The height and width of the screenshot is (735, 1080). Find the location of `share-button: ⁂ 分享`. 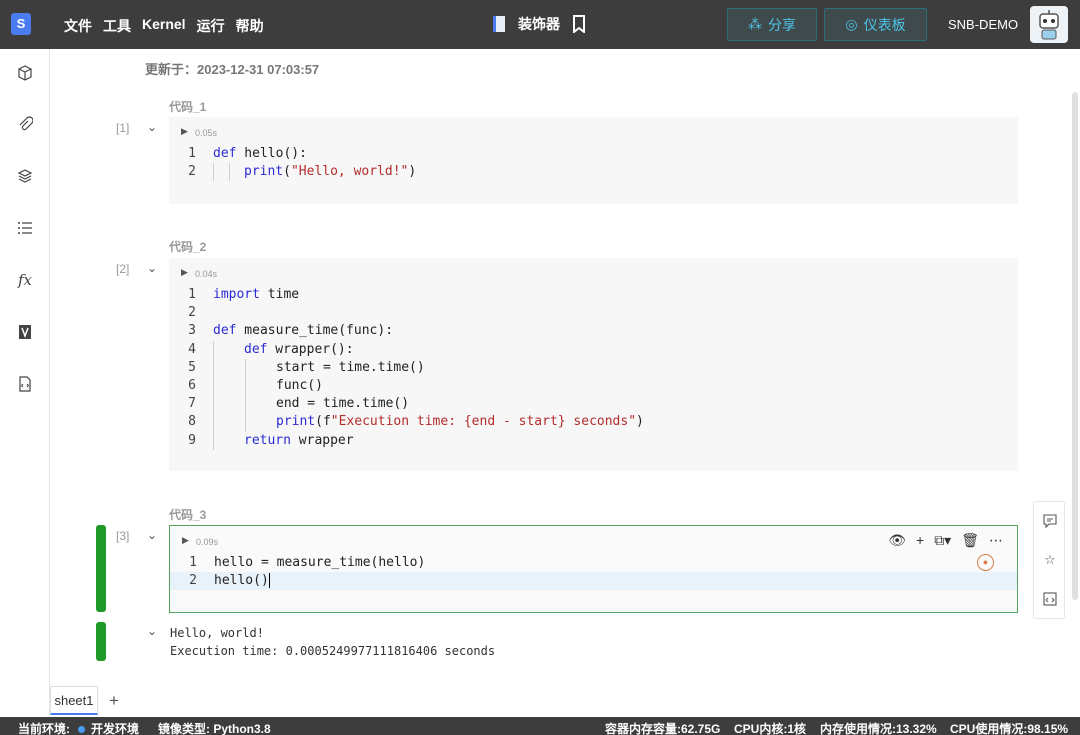

share-button: ⁂ 分享 is located at coordinates (772, 24).